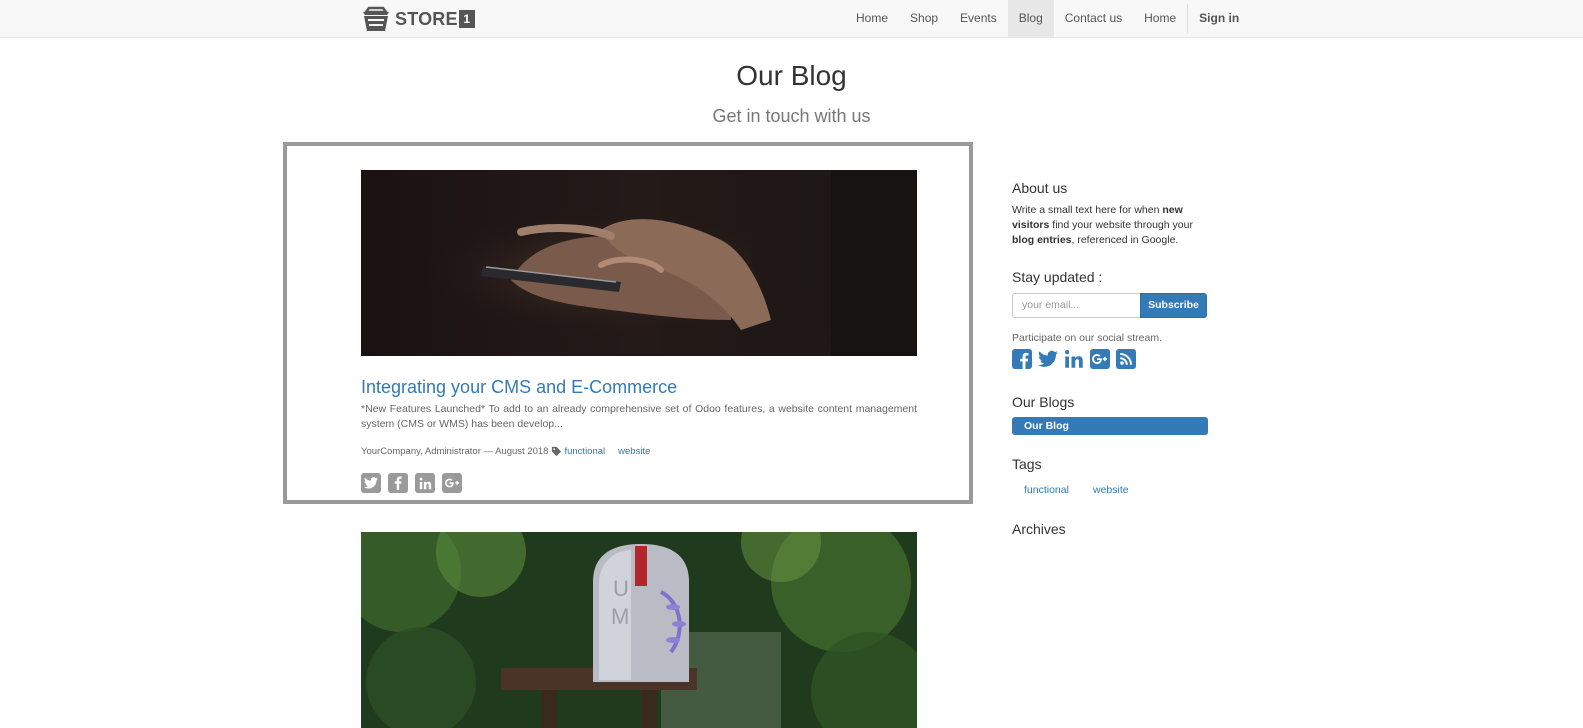 This screenshot has width=1583, height=728. Describe the element at coordinates (1160, 18) in the screenshot. I see `nav-home-2: Home` at that location.